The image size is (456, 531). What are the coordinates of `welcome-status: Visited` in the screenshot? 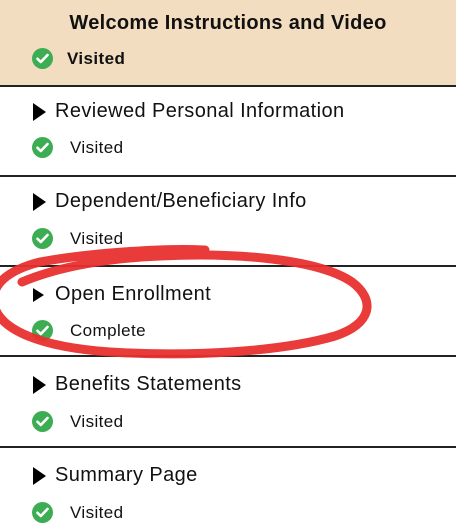 It's located at (78, 58).